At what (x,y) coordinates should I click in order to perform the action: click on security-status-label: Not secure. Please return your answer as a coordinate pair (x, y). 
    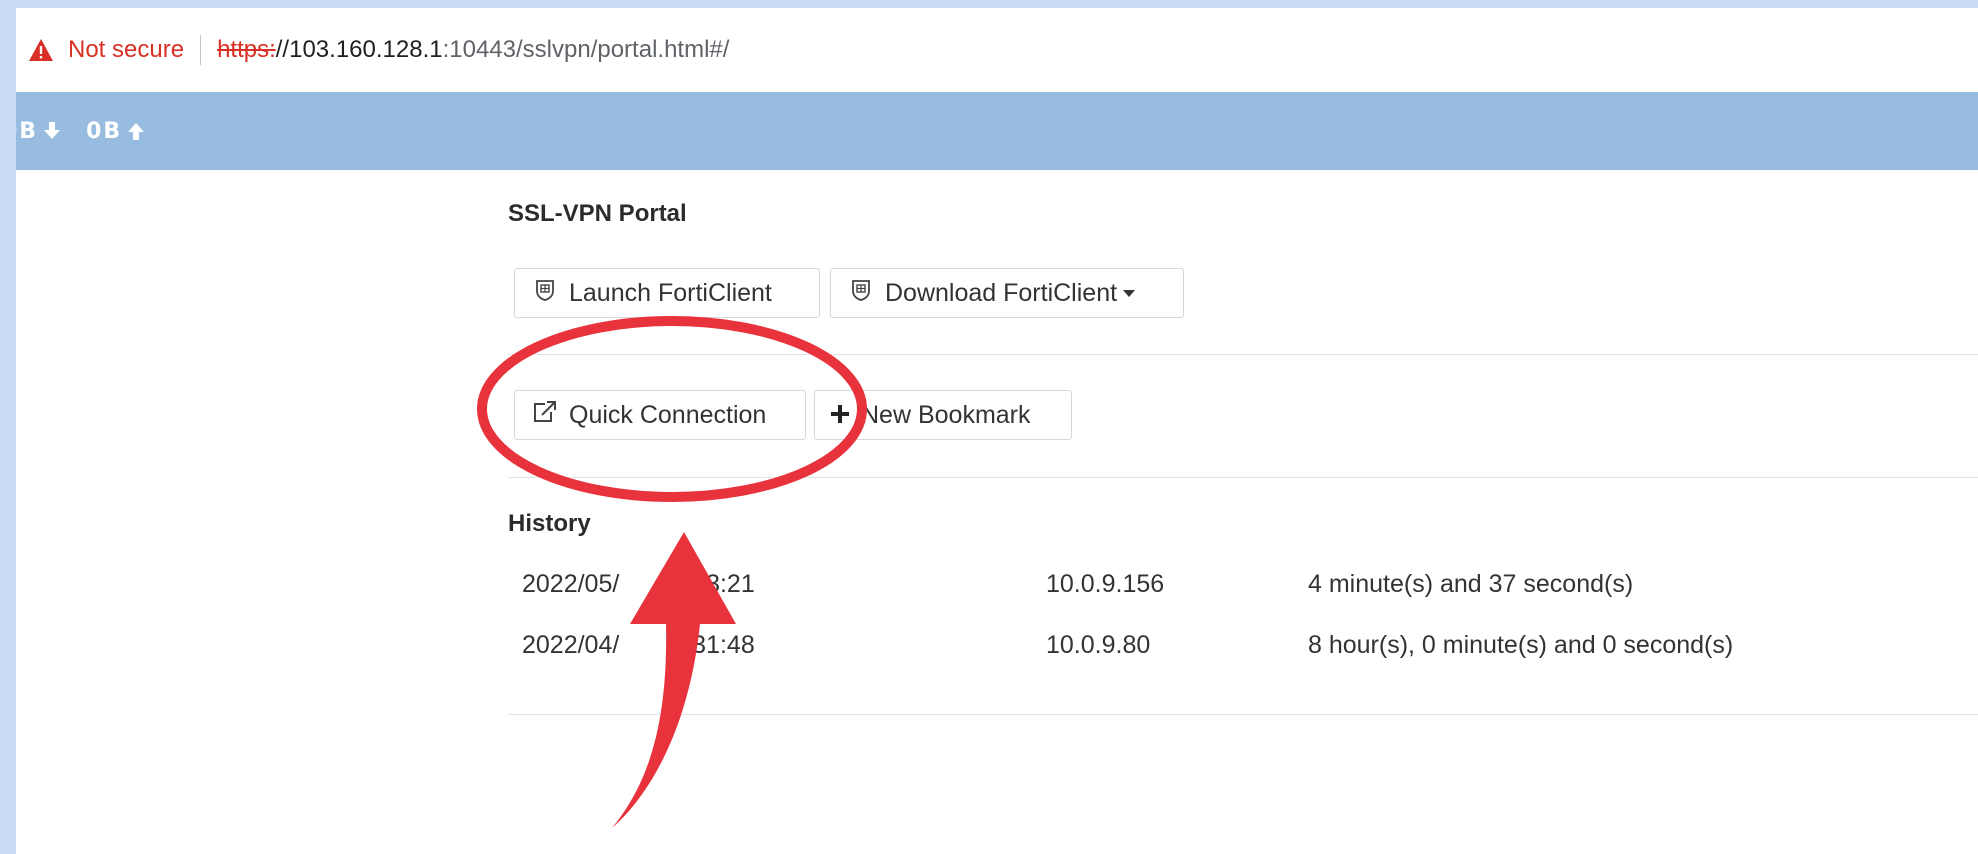
    Looking at the image, I should click on (126, 50).